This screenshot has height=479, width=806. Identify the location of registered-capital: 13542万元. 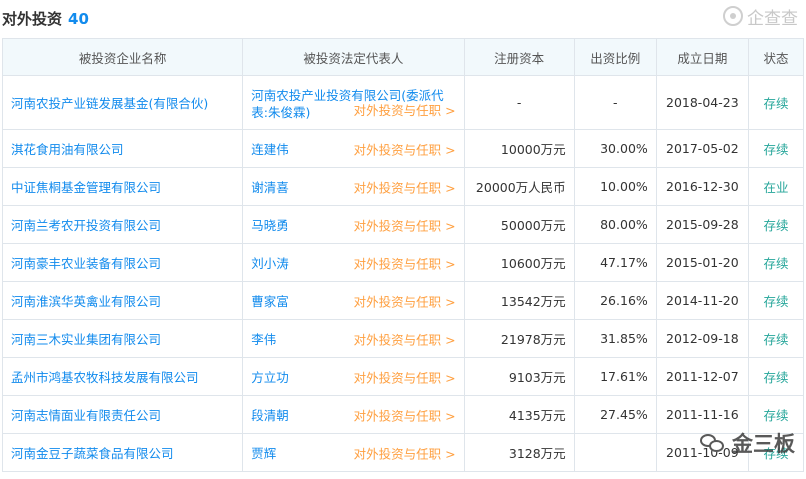
(519, 300).